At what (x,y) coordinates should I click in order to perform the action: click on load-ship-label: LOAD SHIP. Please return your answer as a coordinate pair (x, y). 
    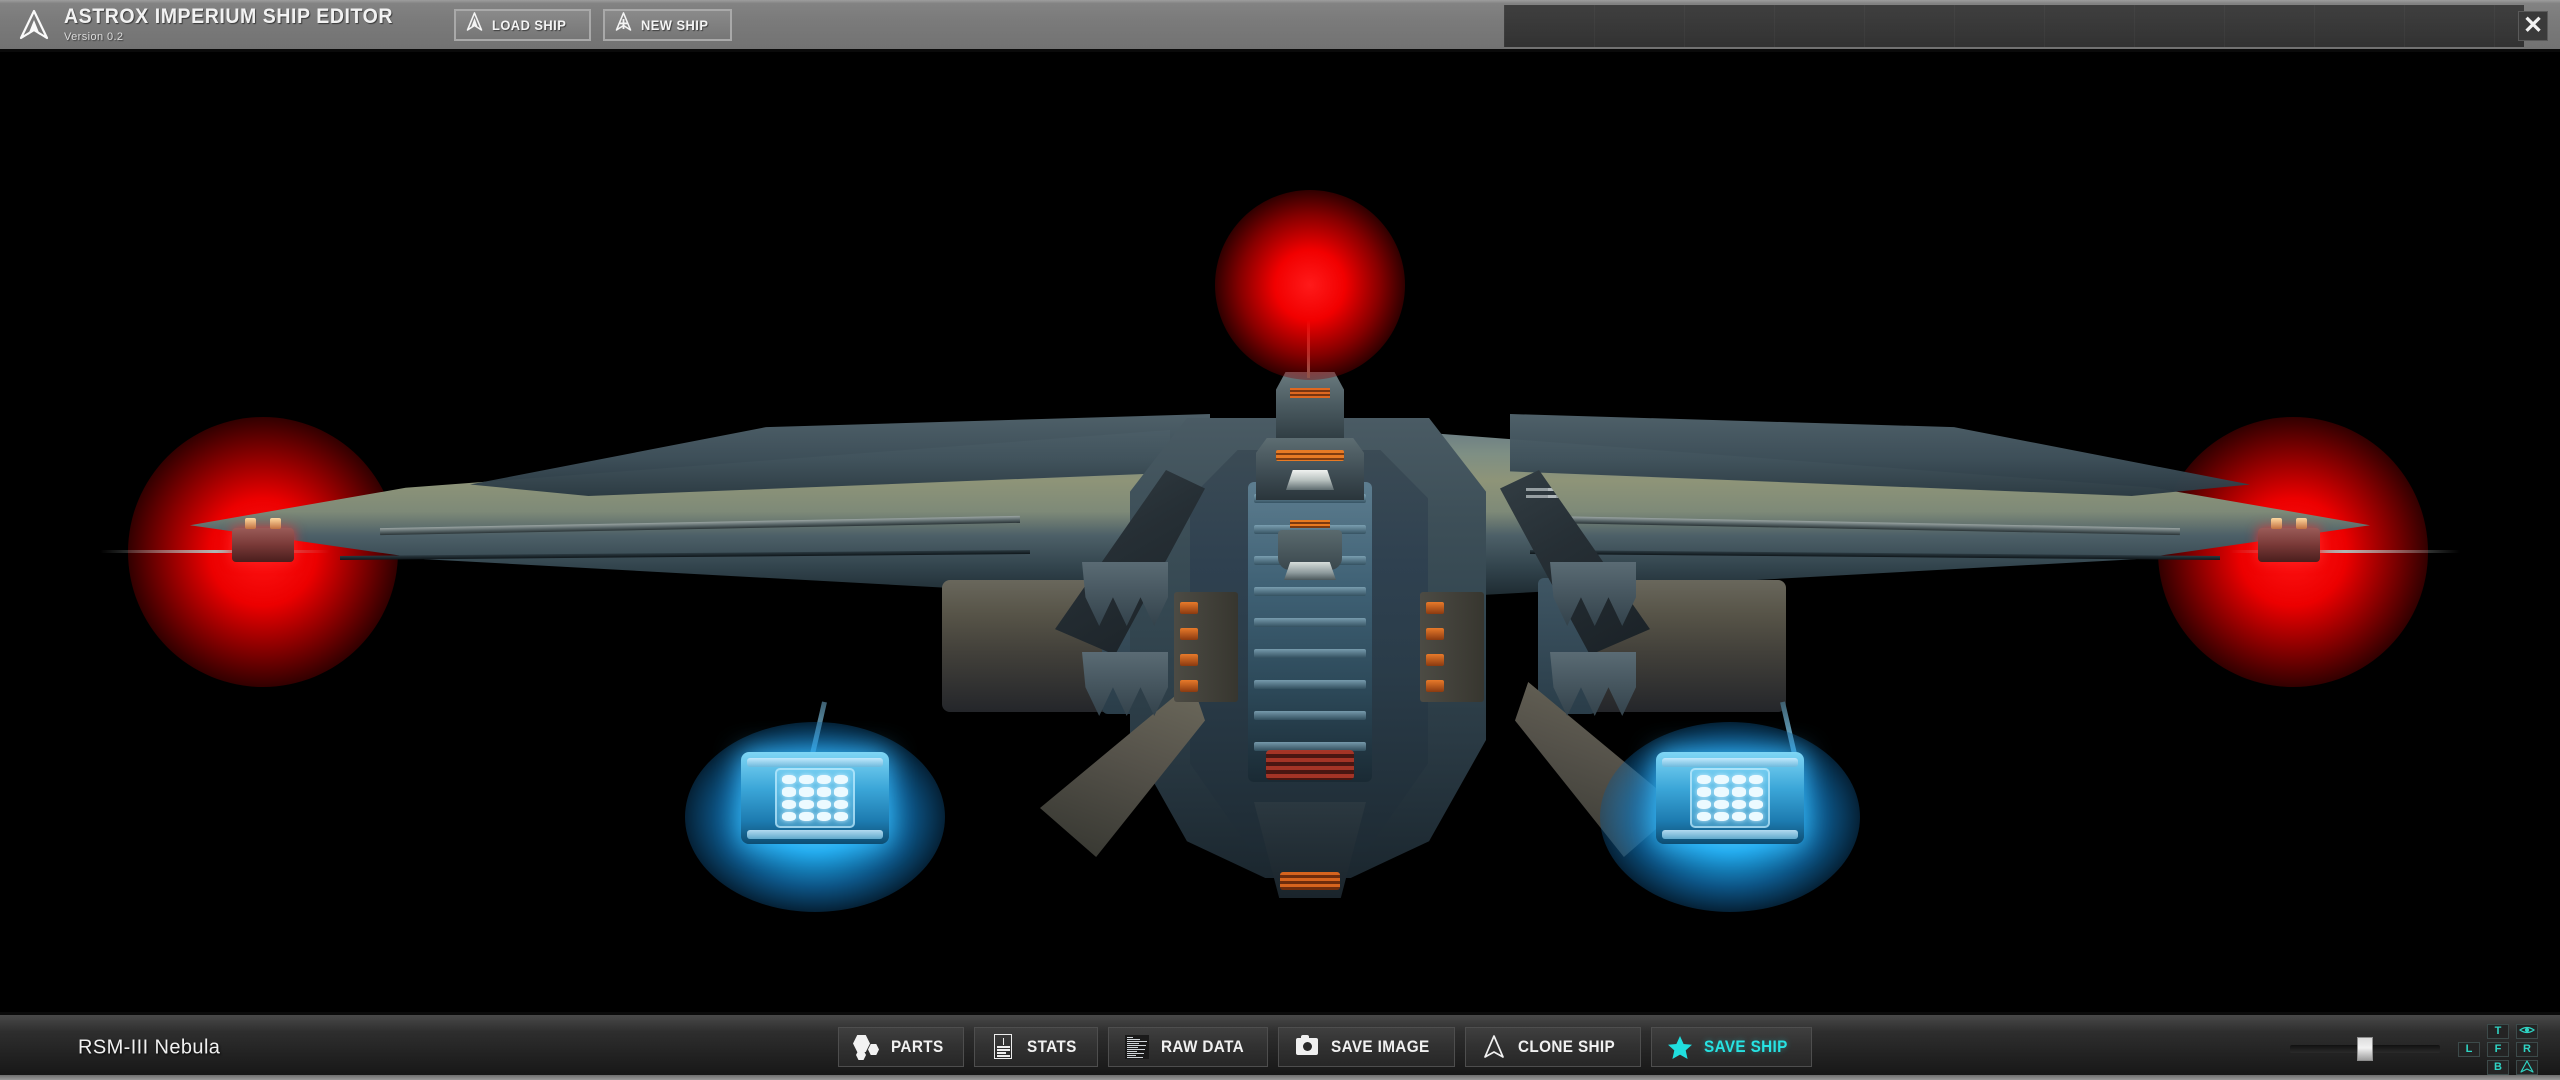
    Looking at the image, I should click on (529, 24).